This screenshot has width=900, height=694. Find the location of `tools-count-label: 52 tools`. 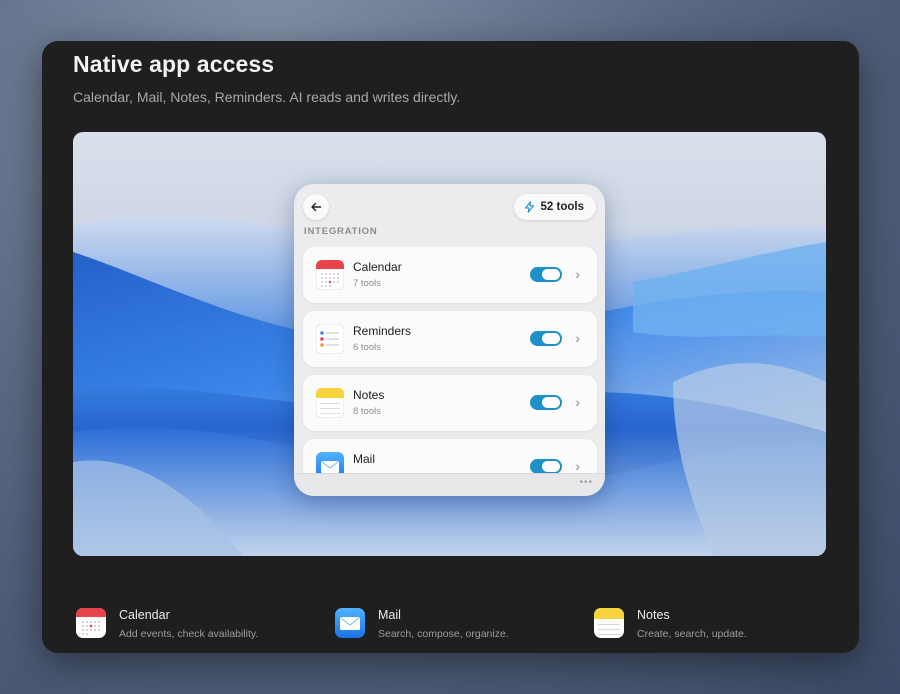

tools-count-label: 52 tools is located at coordinates (562, 207).